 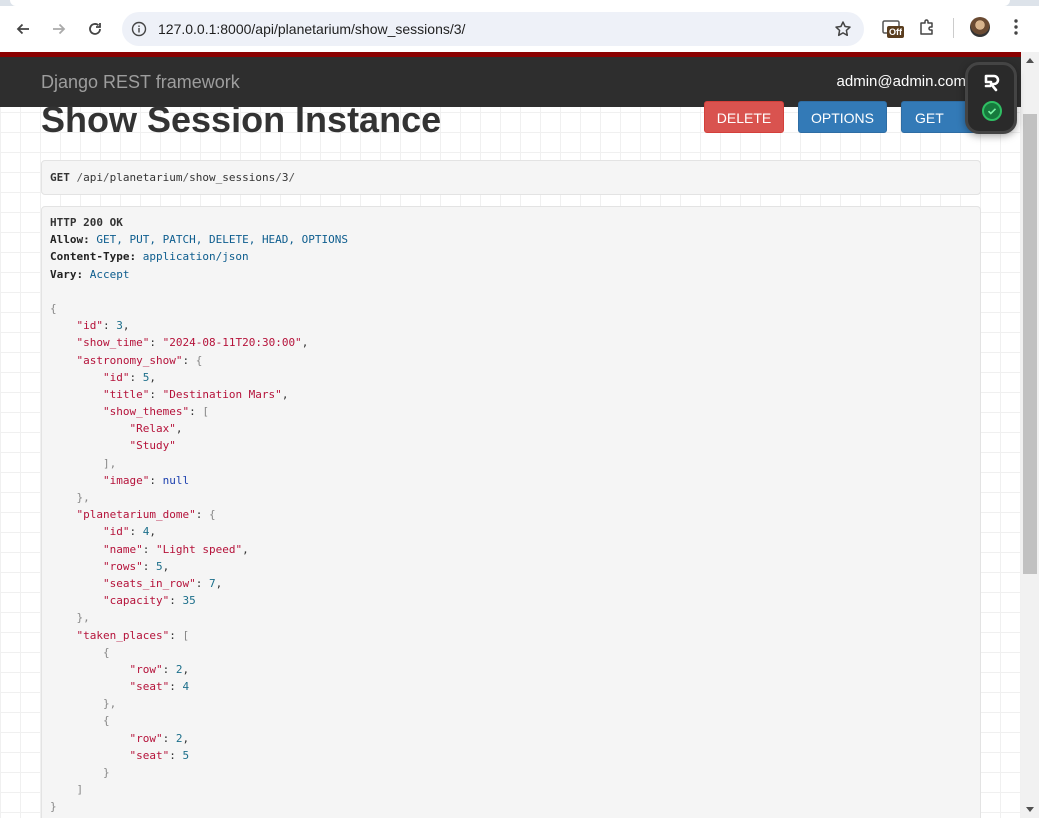 I want to click on response-header: Vary: Accept, so click(x=90, y=274).